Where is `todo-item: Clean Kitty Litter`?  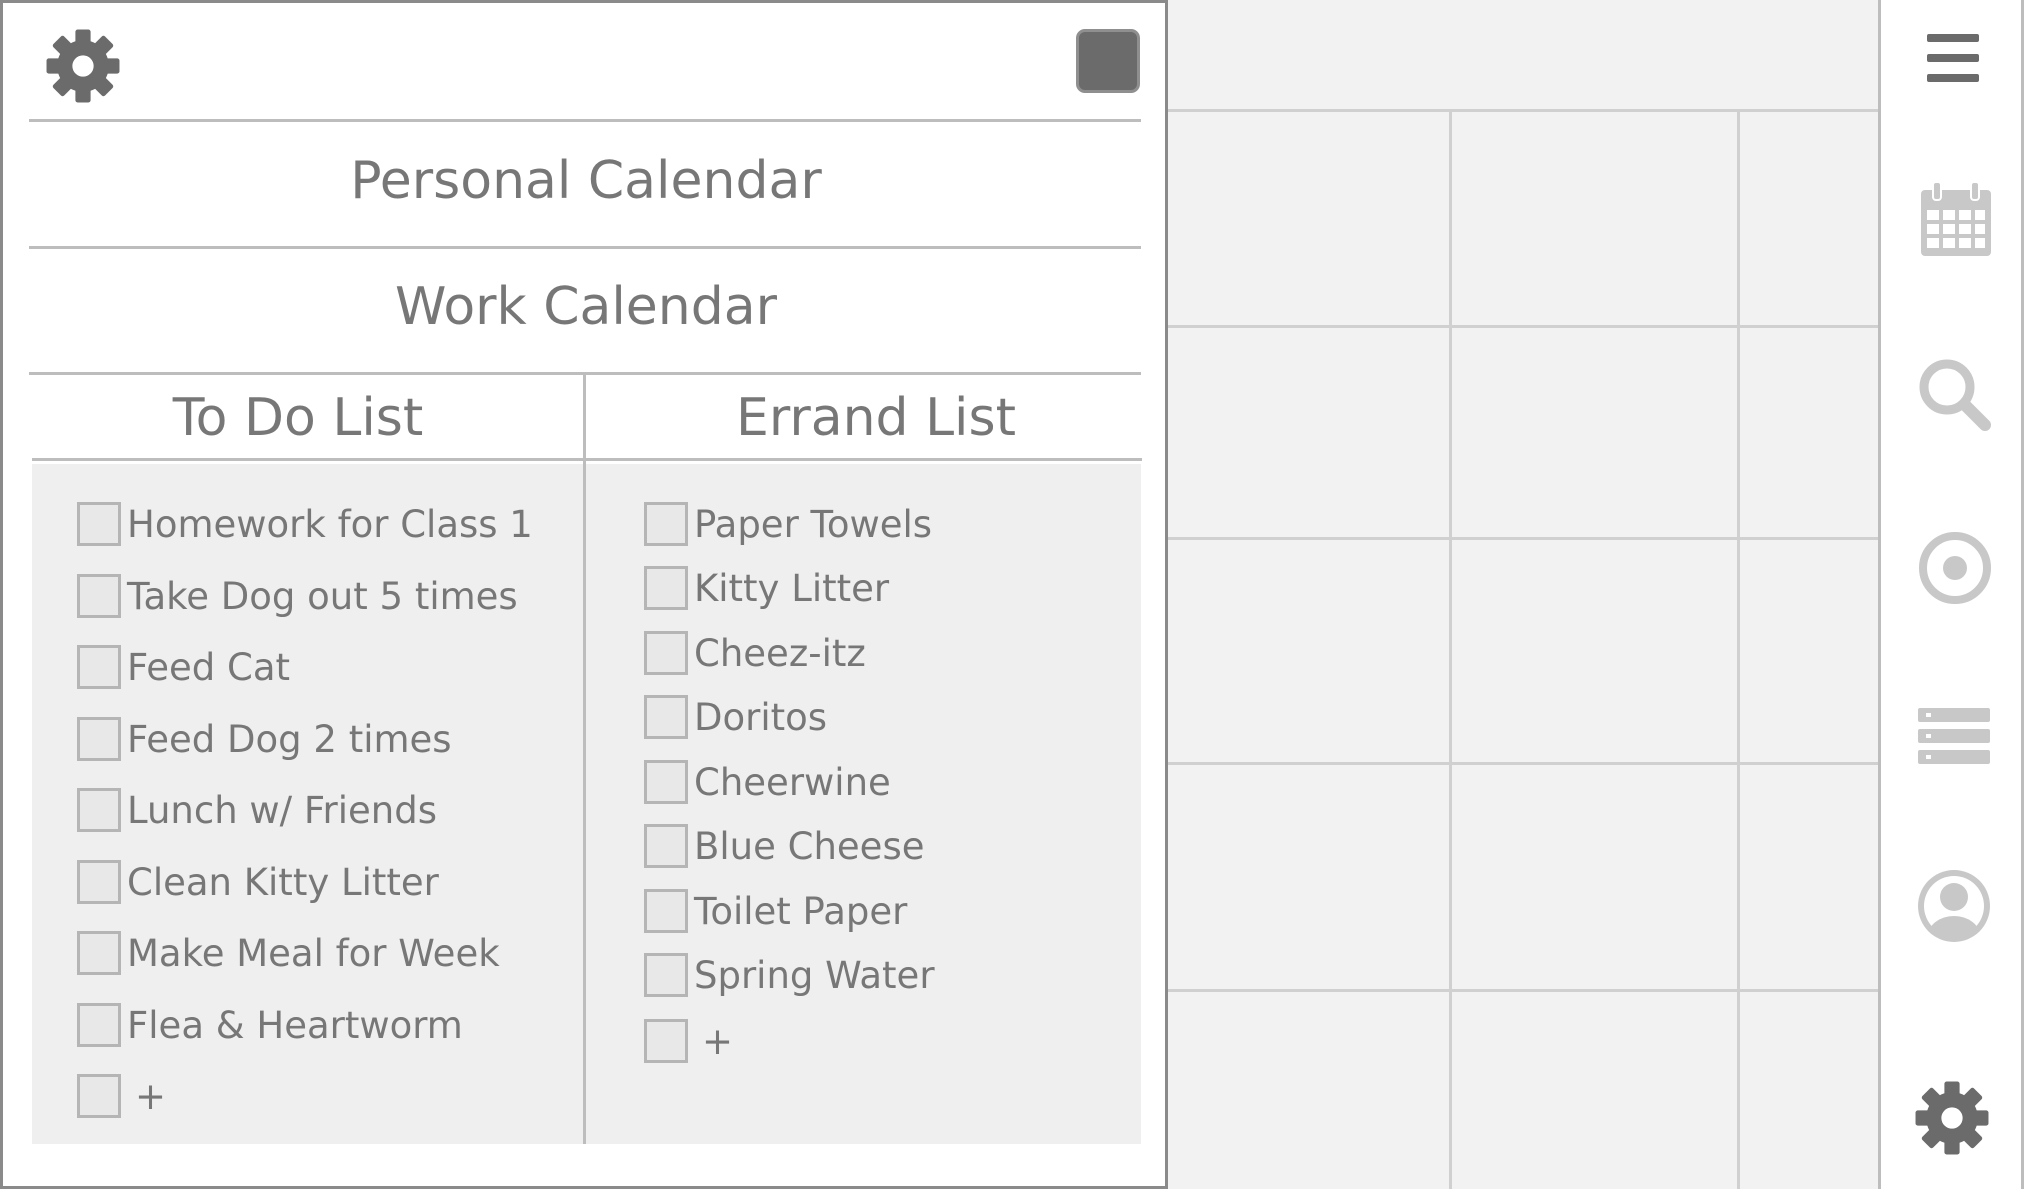
todo-item: Clean Kitty Litter is located at coordinates (258, 882).